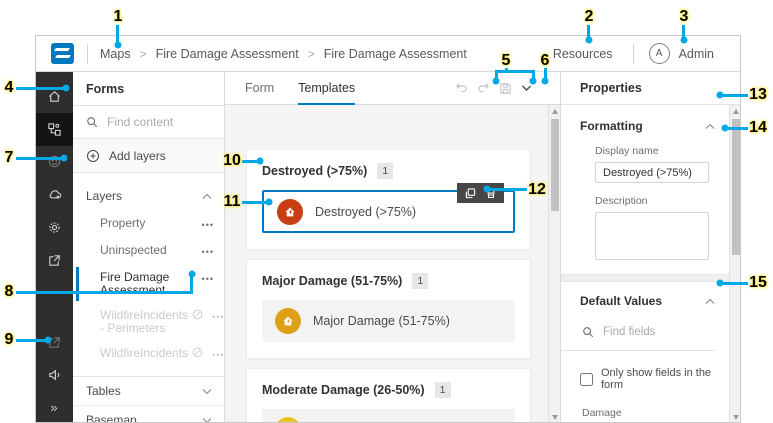 The height and width of the screenshot is (423, 773). I want to click on esri-logo-icon, so click(62, 53).